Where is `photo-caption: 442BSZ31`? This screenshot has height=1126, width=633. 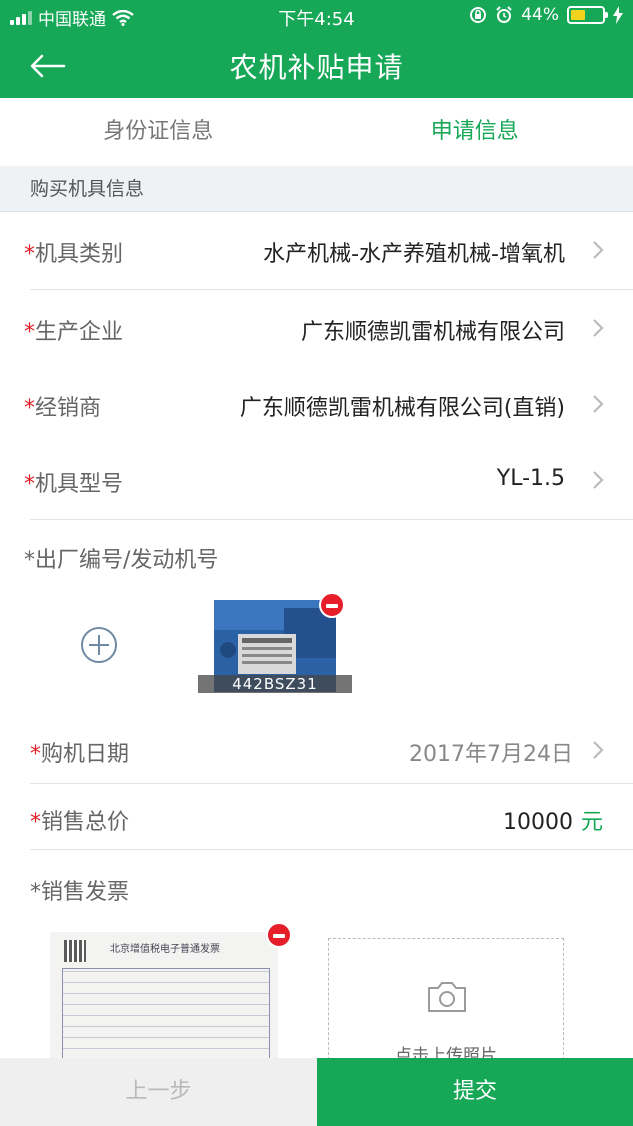
photo-caption: 442BSZ31 is located at coordinates (275, 684).